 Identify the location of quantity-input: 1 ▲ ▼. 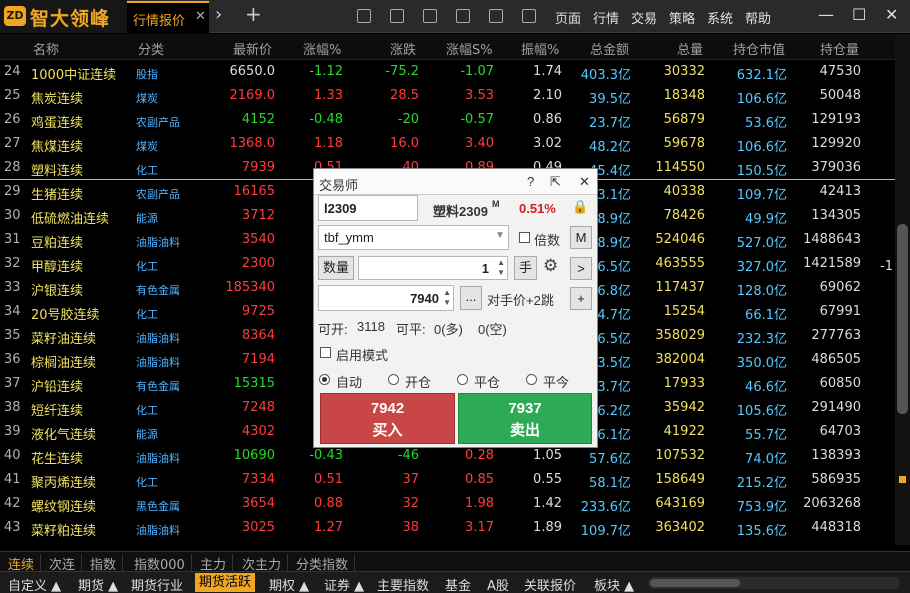
(433, 268).